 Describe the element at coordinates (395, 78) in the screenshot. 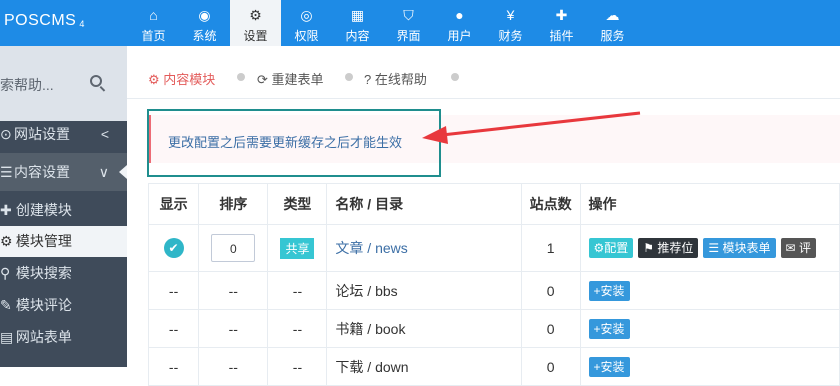

I see `crumb-online-help: ? 在线帮助` at that location.